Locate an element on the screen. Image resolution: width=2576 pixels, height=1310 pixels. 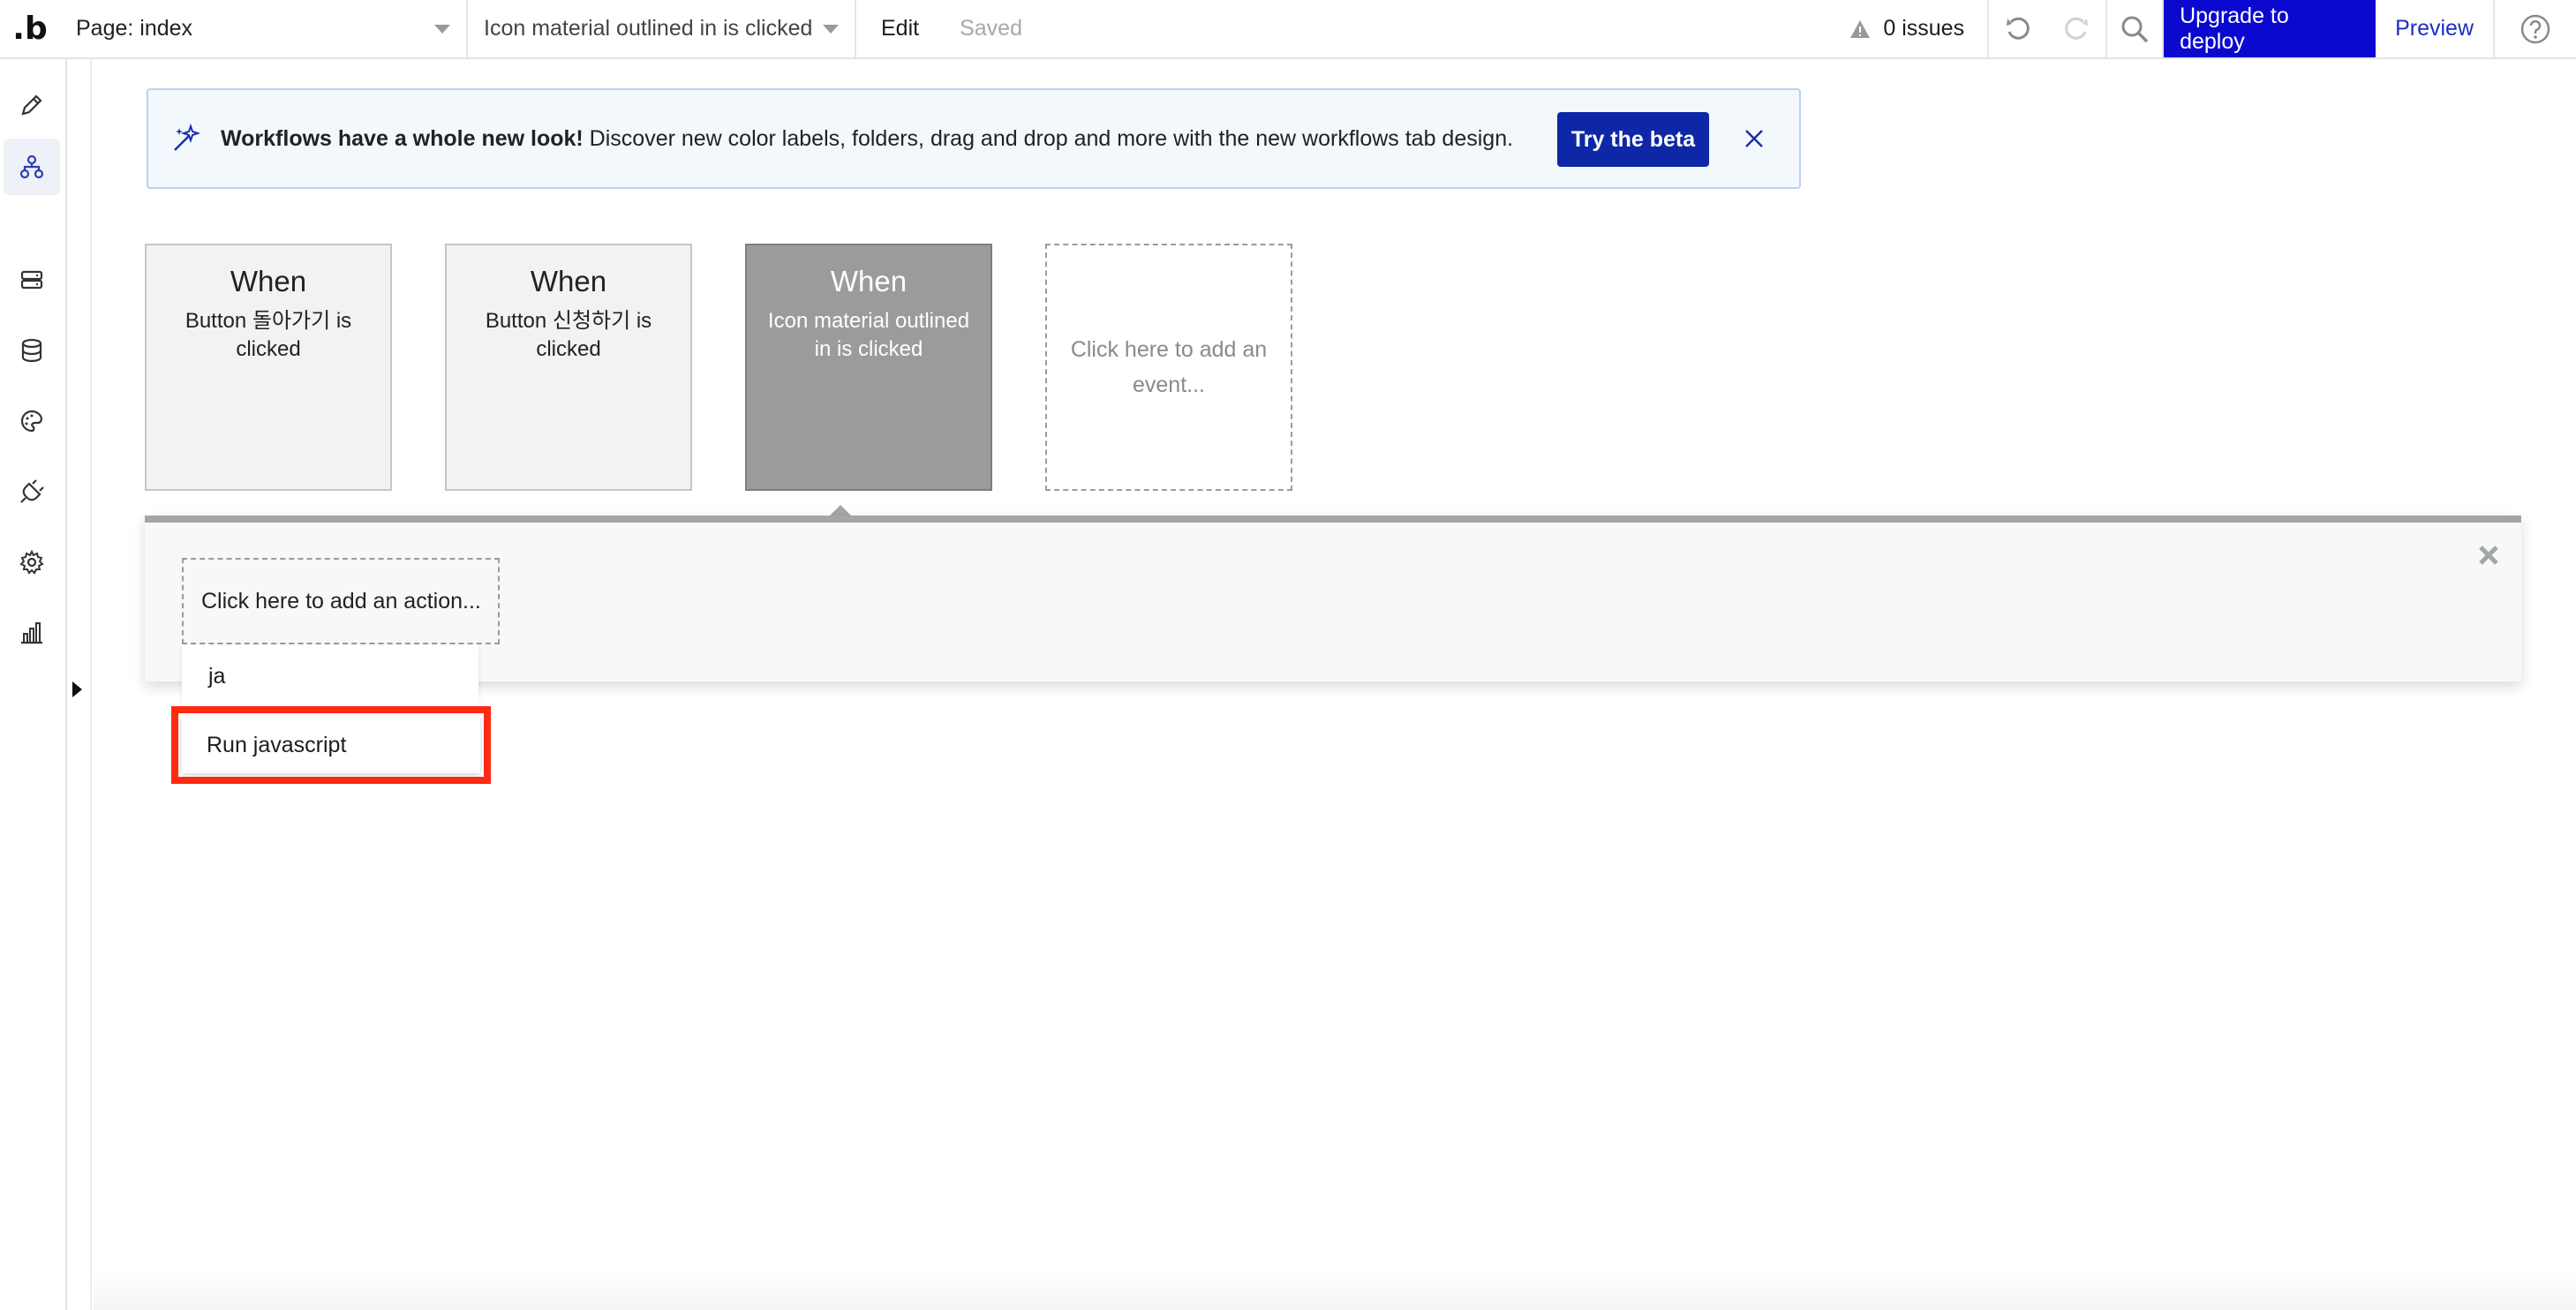
sidebar-item-logs is located at coordinates (32, 633).